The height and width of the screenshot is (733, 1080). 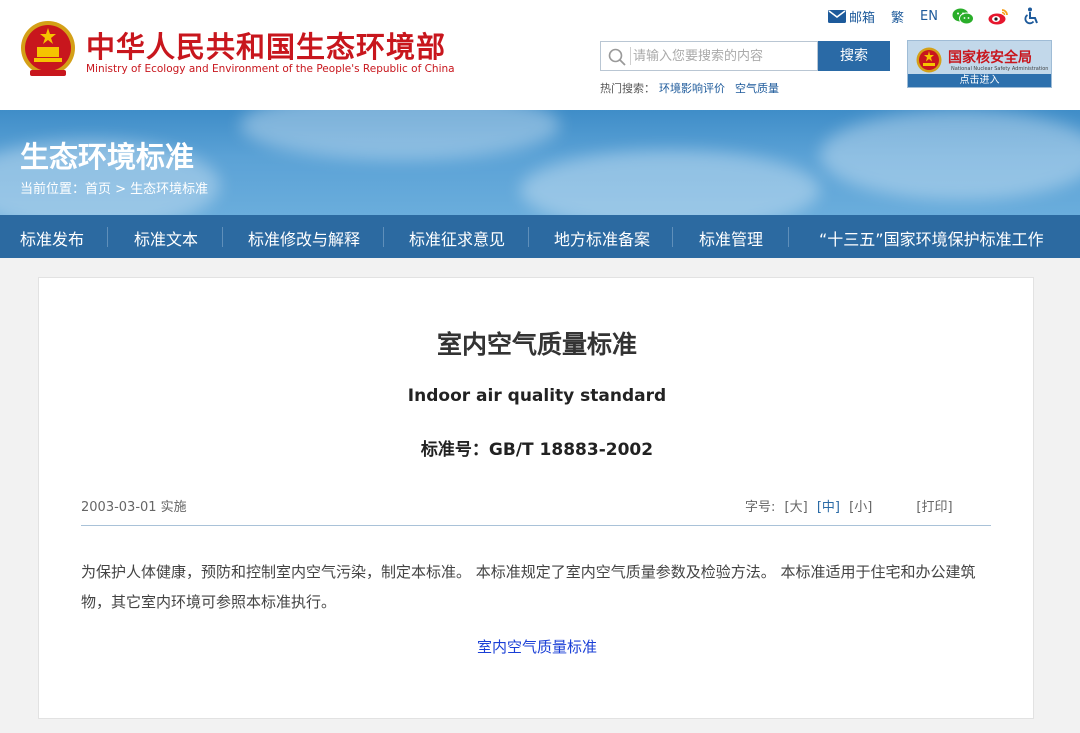 I want to click on wechat-icon, so click(x=963, y=16).